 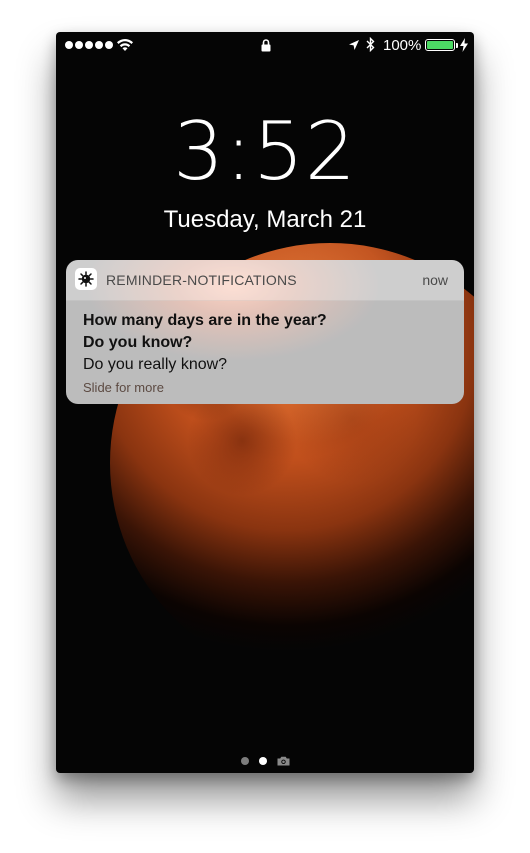 I want to click on notification-header: REMINDER-NOTIFICATIONS now, so click(x=265, y=280).